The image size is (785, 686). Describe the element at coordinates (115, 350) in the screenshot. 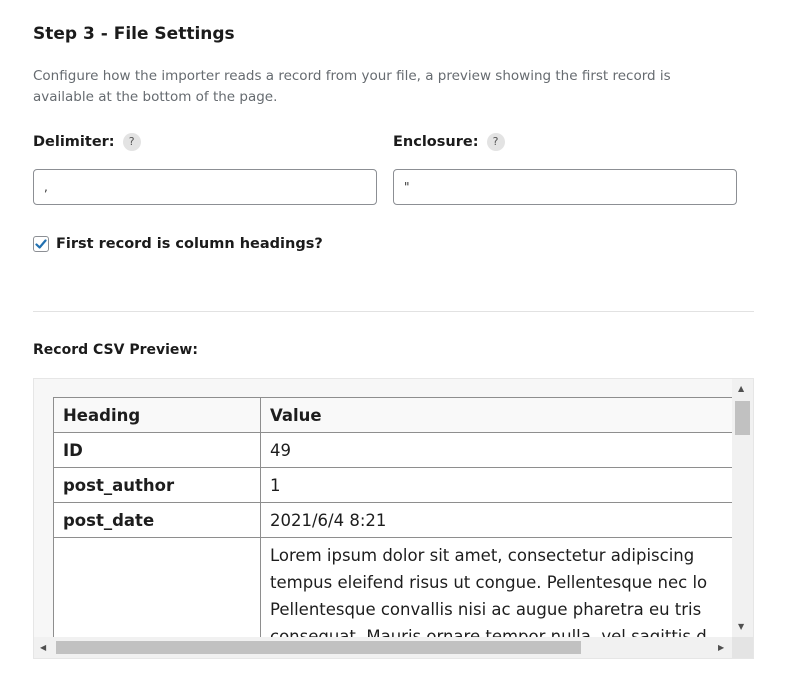

I see `preview-label: Record CSV Preview:` at that location.